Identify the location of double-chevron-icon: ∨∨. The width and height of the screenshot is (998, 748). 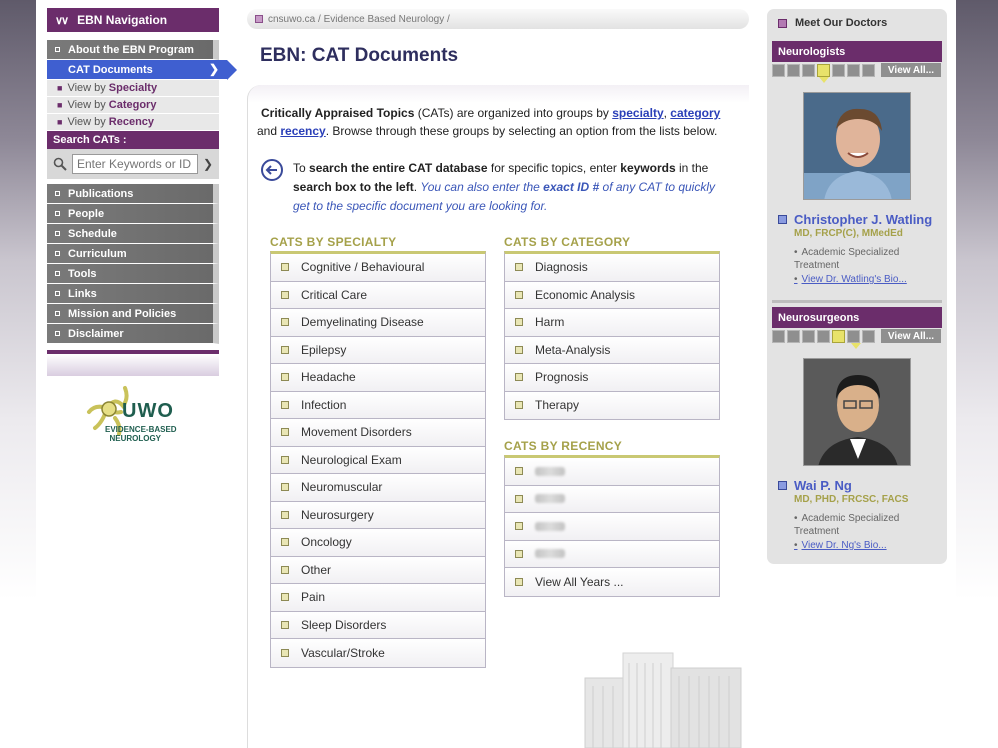
(62, 20).